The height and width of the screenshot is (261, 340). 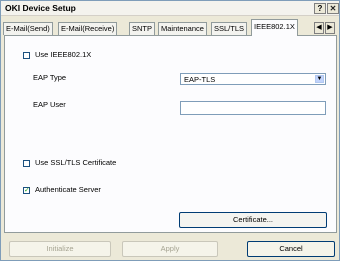 What do you see at coordinates (253, 108) in the screenshot?
I see `eap-user-input` at bounding box center [253, 108].